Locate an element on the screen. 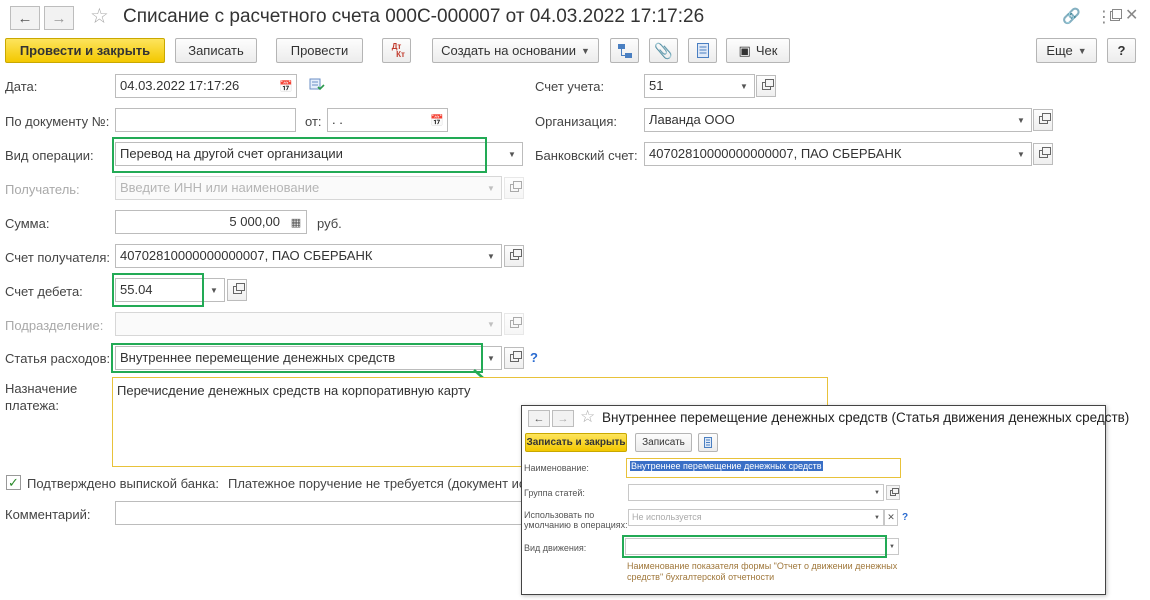  recipient-account-input: 40702810000000000007, ПАО СБЕРБАНК is located at coordinates (298, 256).